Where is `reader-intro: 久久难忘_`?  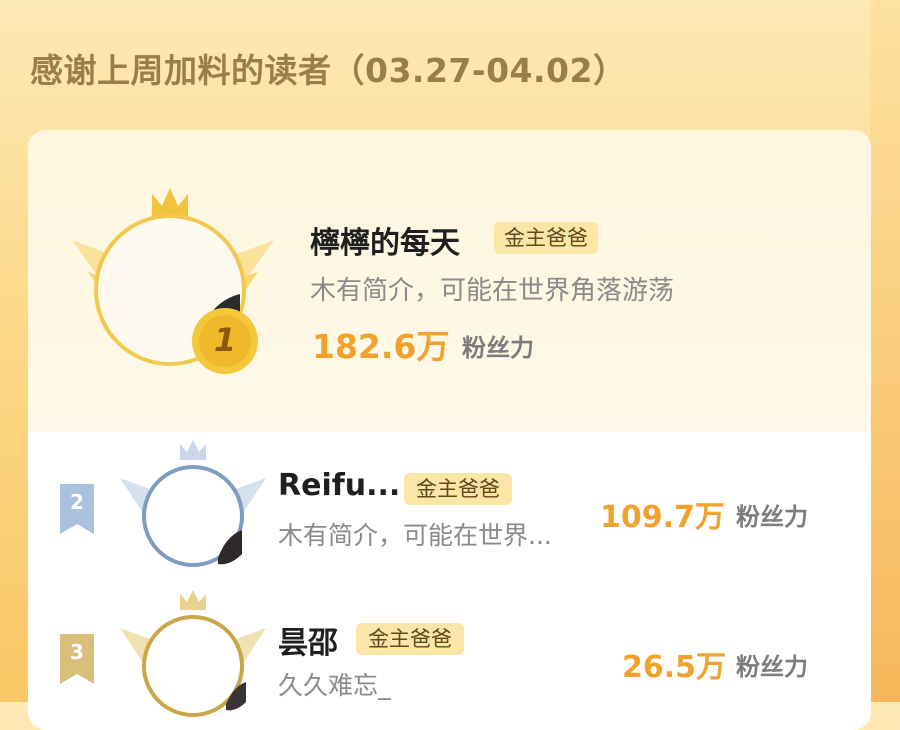 reader-intro: 久久难忘_ is located at coordinates (334, 685).